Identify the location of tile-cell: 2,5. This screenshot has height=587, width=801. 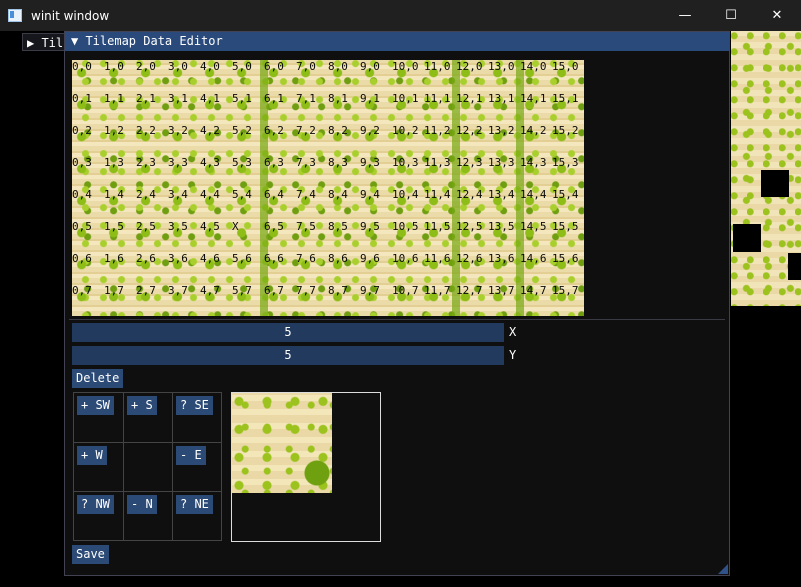
(152, 236).